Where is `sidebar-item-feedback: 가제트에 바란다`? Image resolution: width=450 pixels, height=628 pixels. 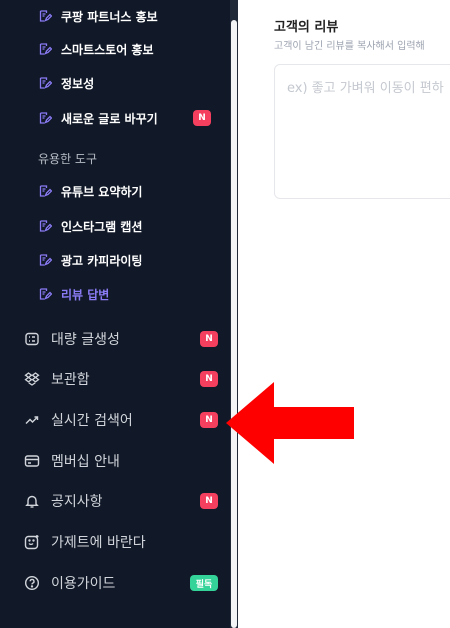 sidebar-item-feedback: 가제트에 바란다 is located at coordinates (85, 542).